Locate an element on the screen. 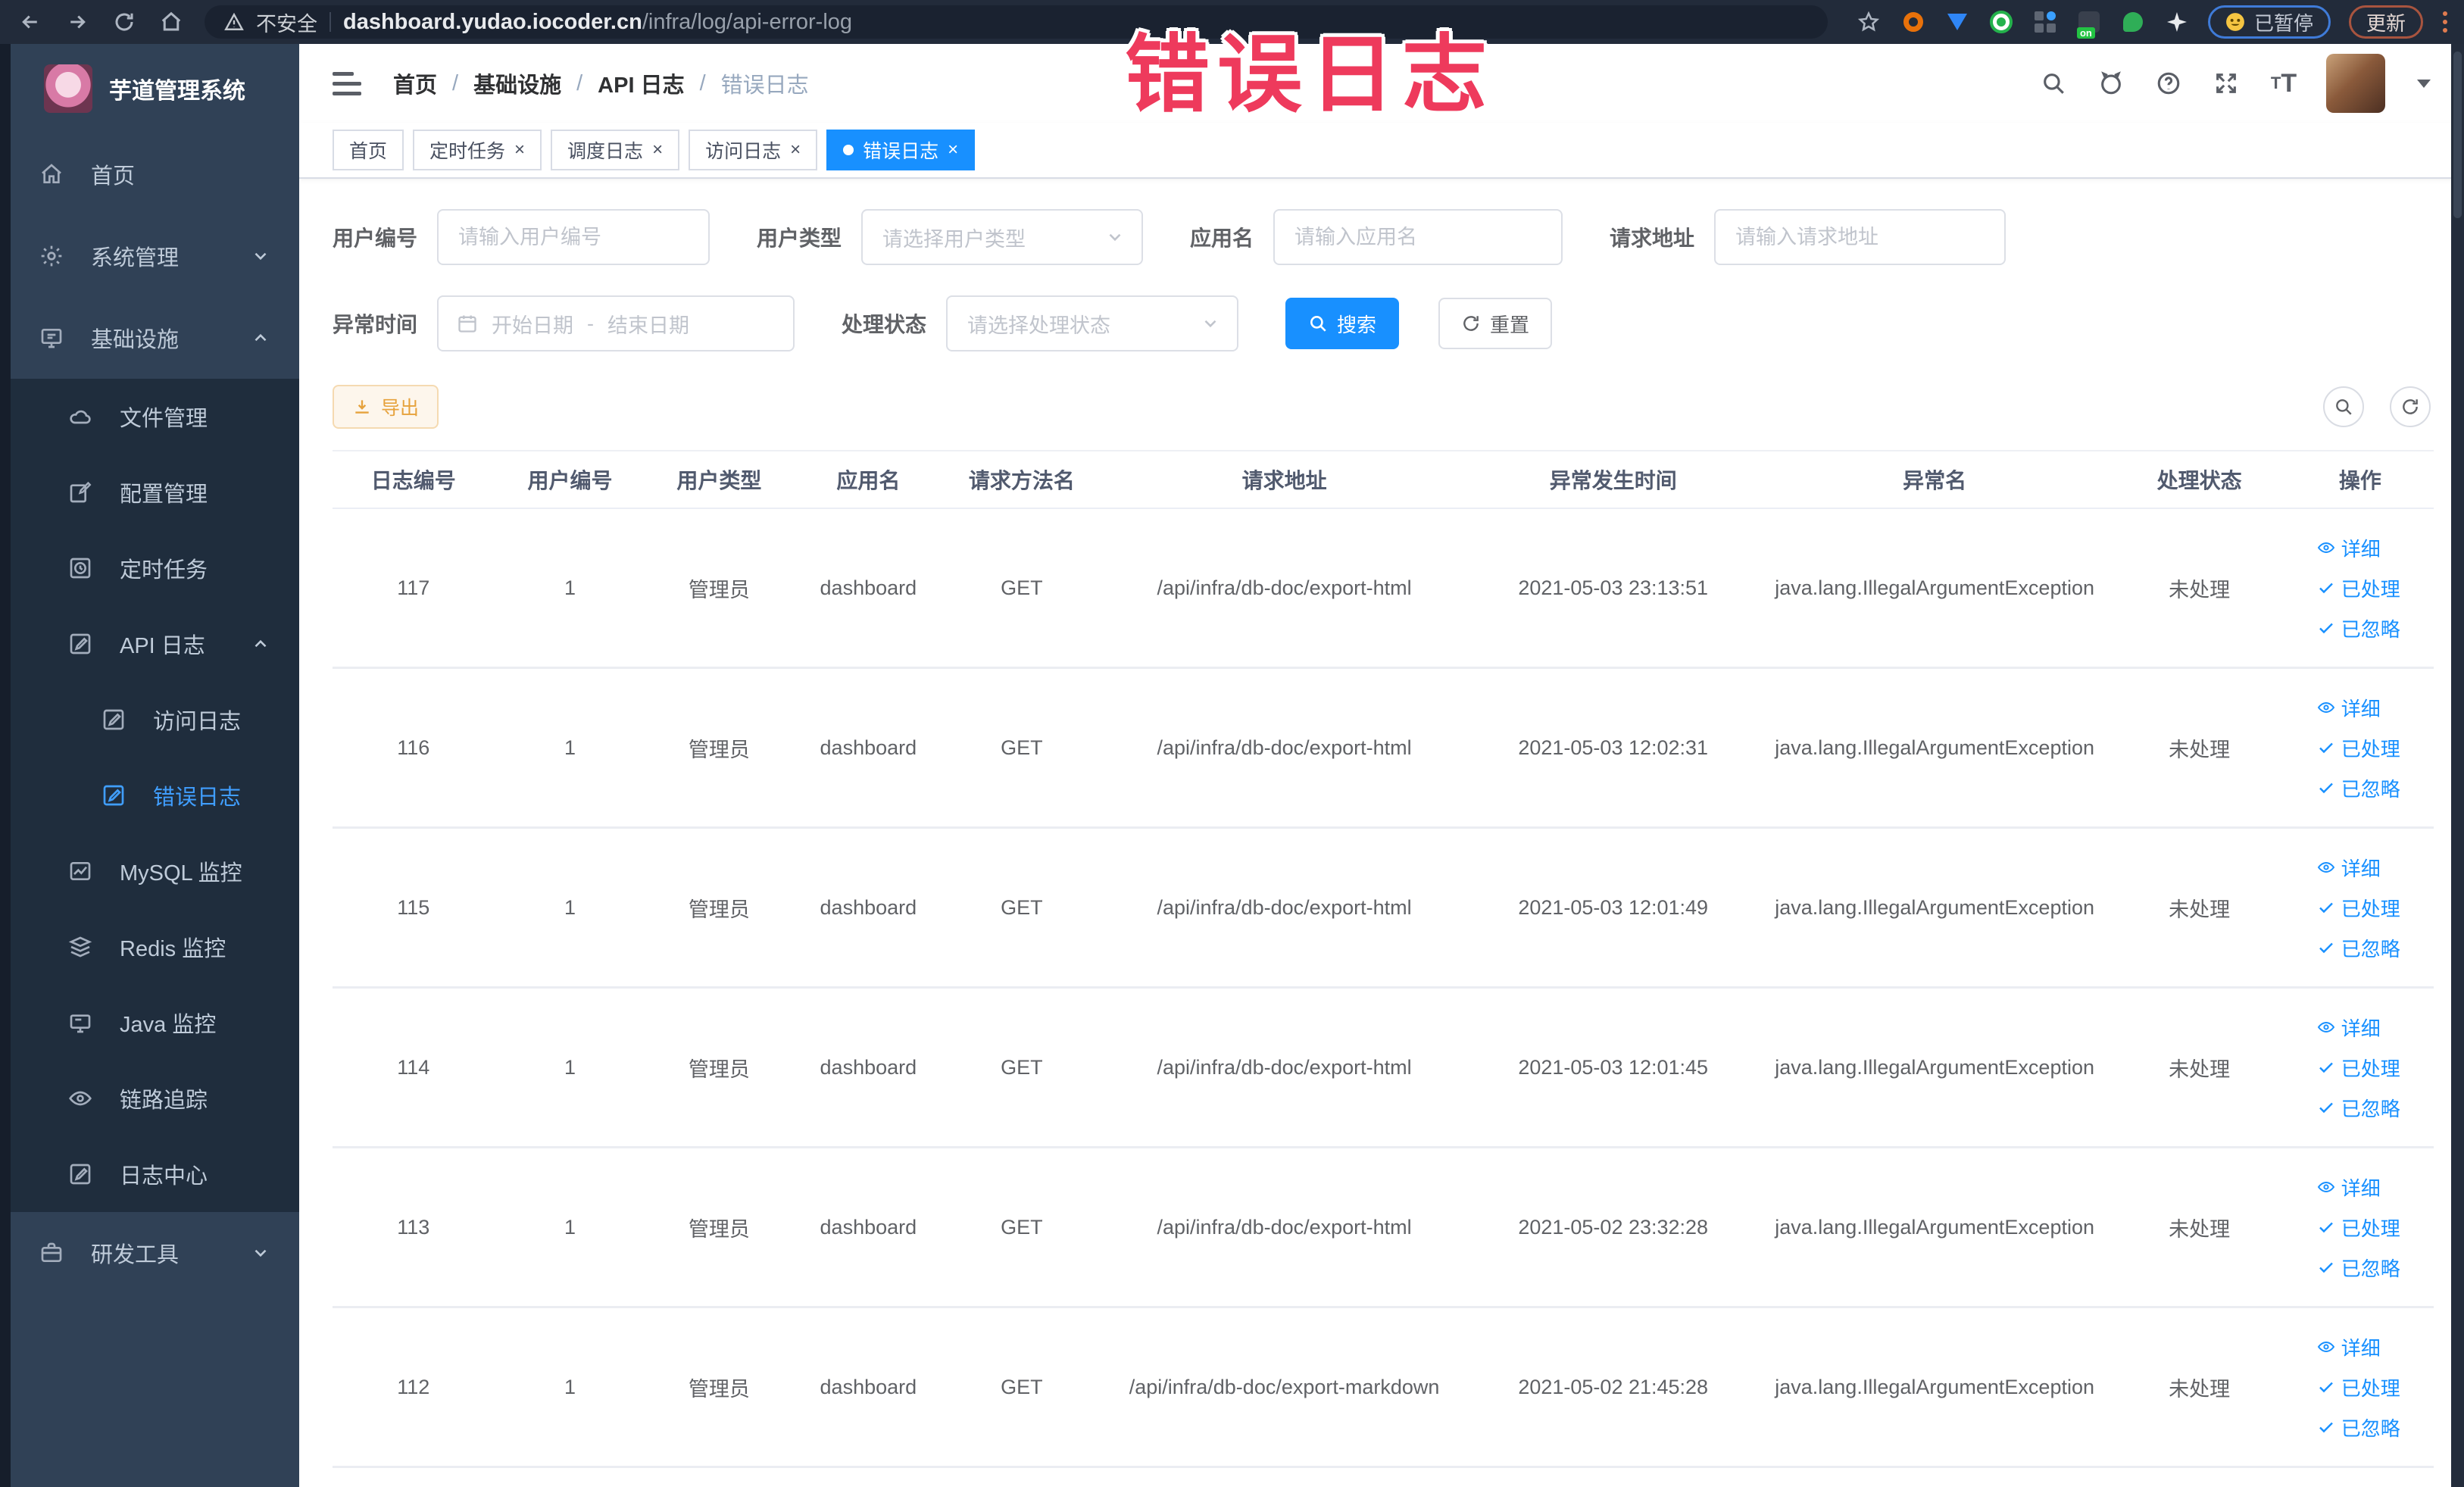 This screenshot has width=2464, height=1487. sidebar-item-file-manage: 文件管理 is located at coordinates (149, 417).